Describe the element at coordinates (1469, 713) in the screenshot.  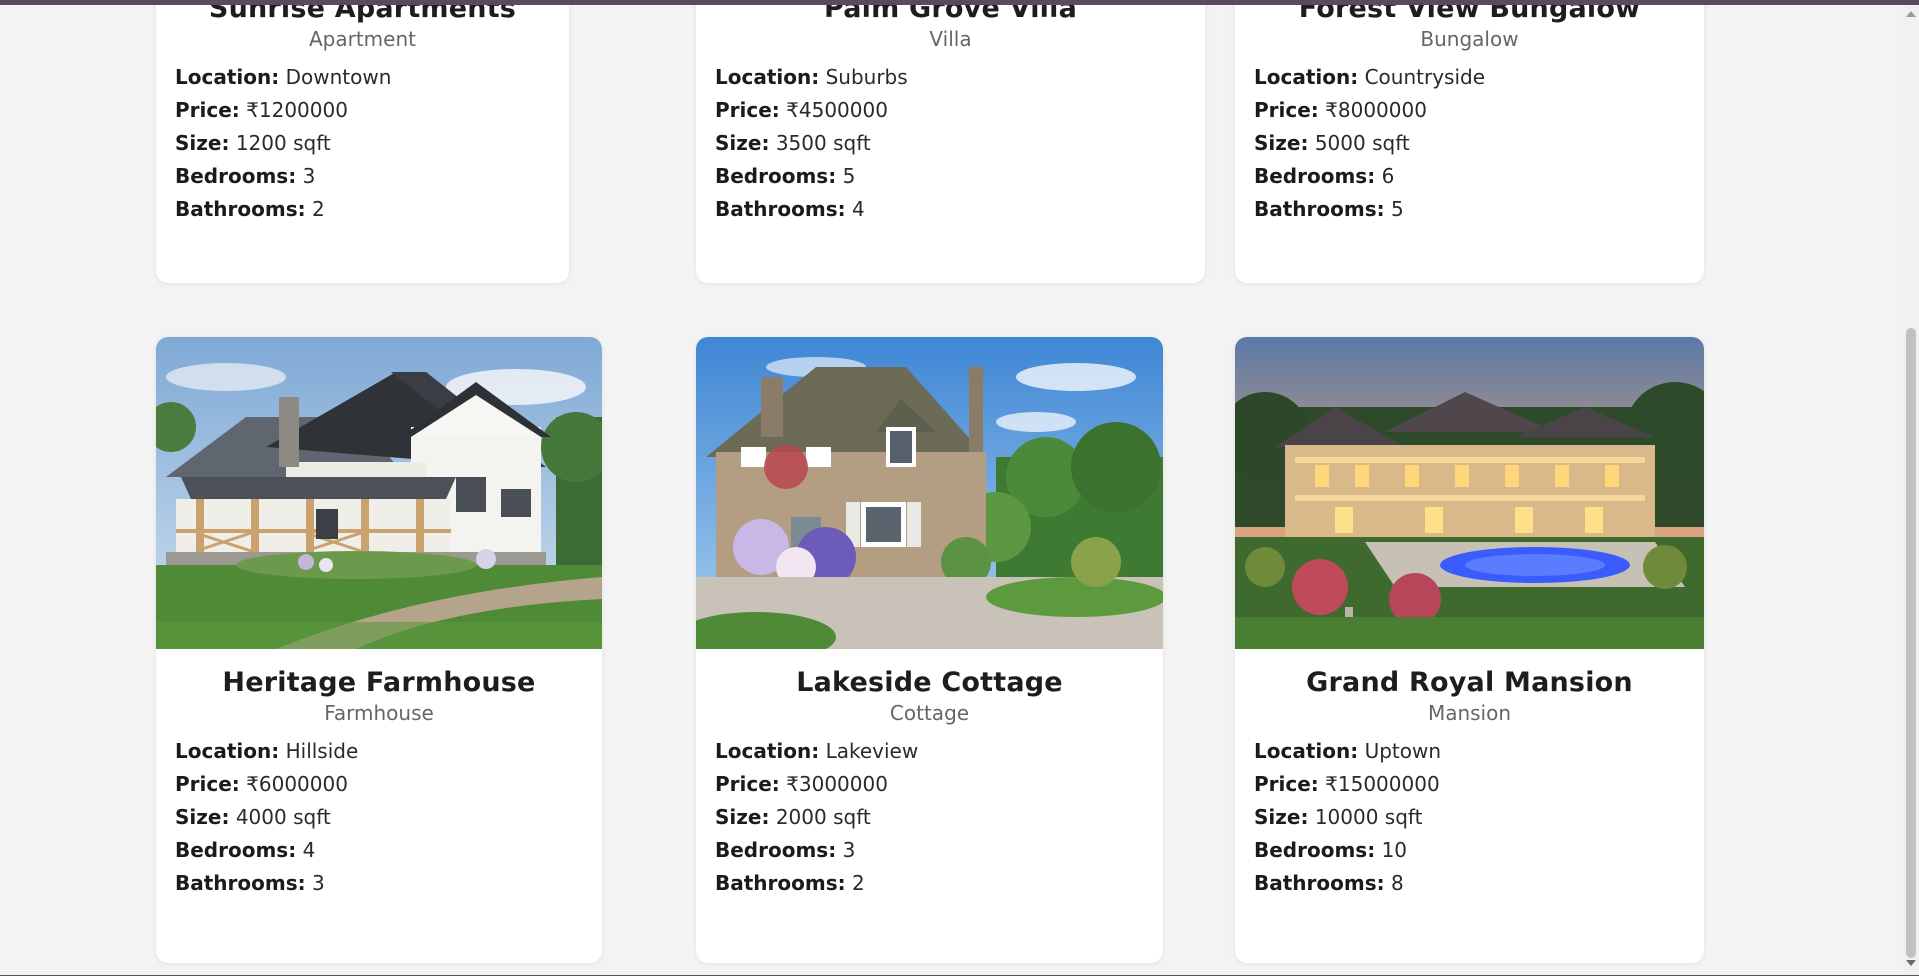
I see `property-type: Mansion` at that location.